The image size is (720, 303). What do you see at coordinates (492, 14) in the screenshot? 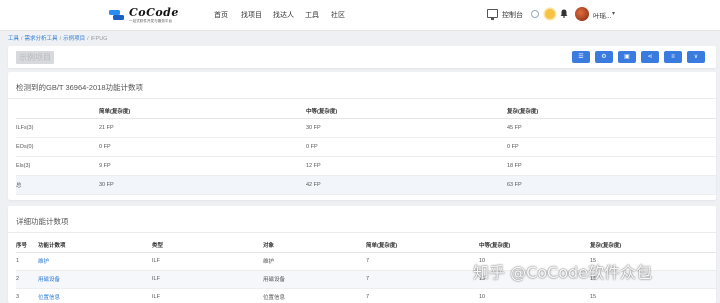
I see `monitor-icon` at bounding box center [492, 14].